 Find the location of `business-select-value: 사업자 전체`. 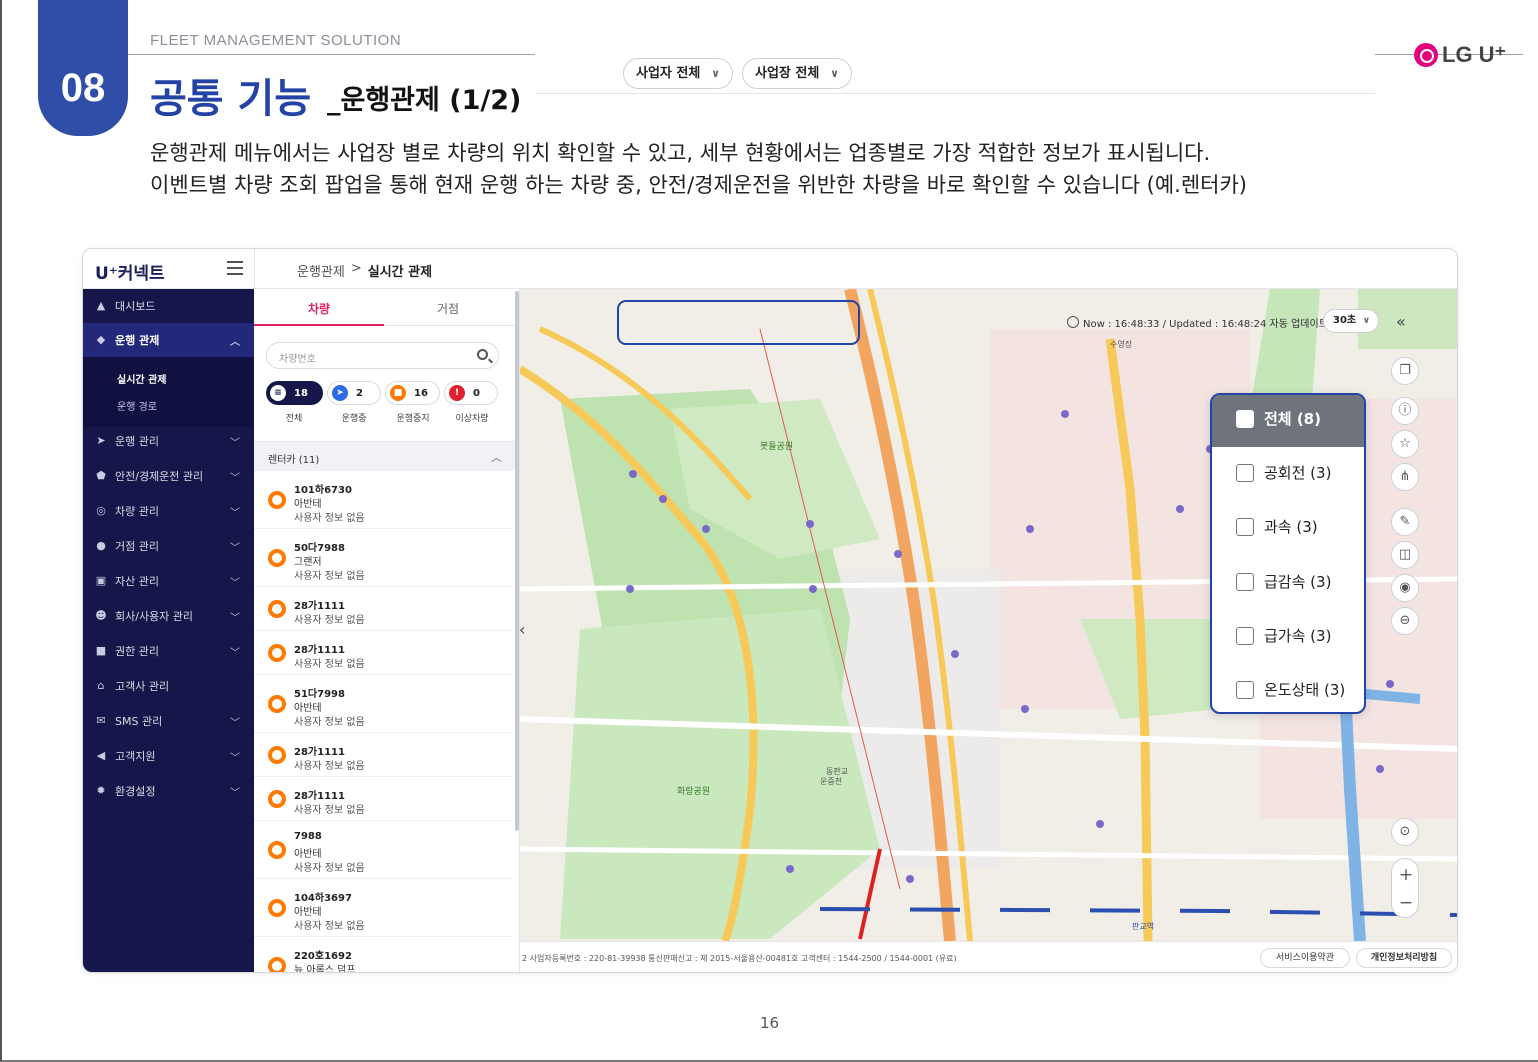

business-select-value: 사업자 전체 is located at coordinates (668, 73).